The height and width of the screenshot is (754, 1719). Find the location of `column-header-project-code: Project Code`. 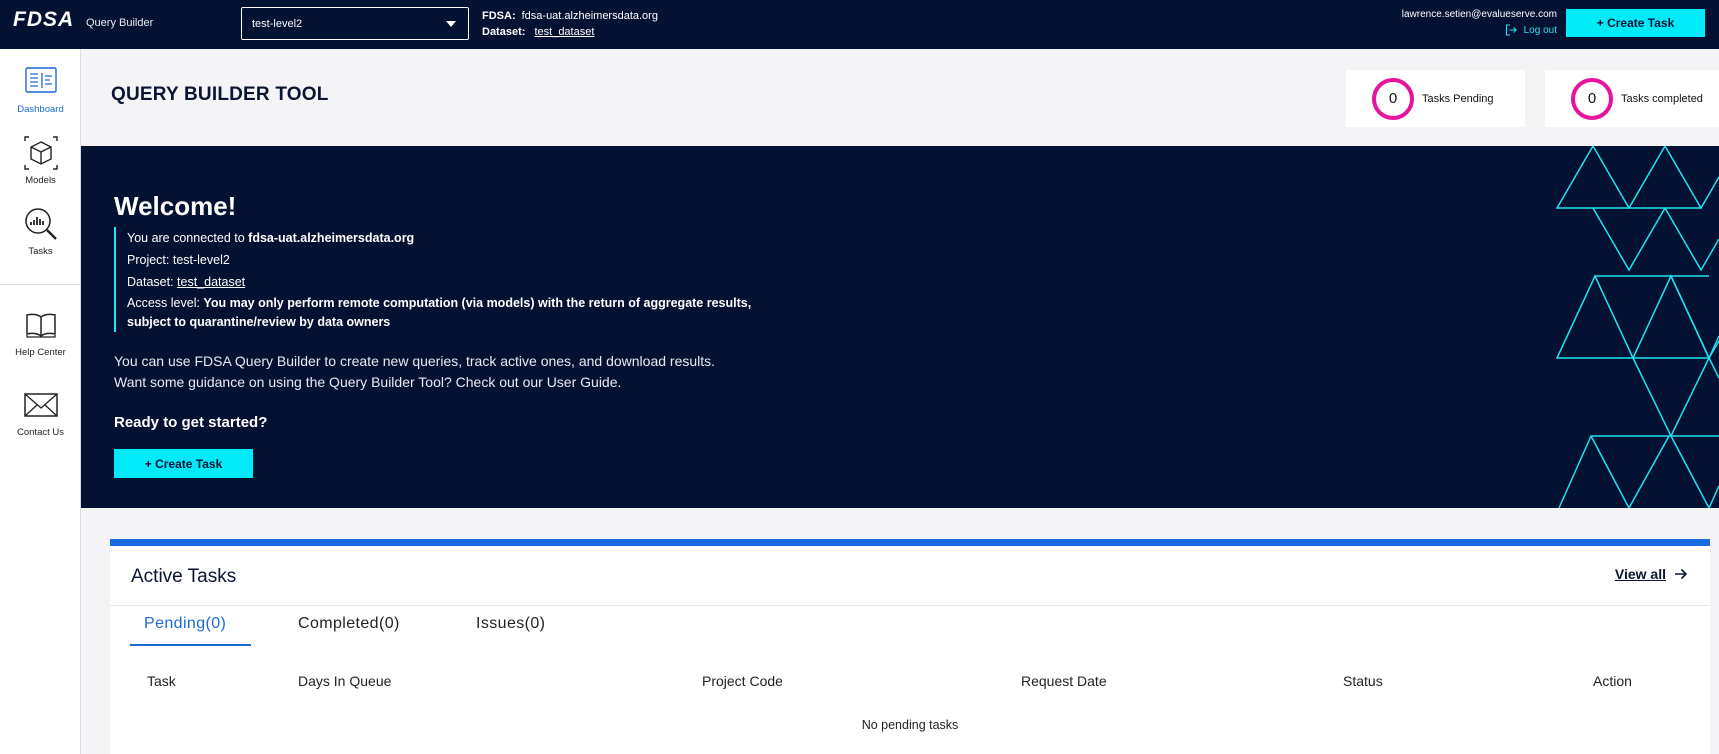

column-header-project-code: Project Code is located at coordinates (742, 681).